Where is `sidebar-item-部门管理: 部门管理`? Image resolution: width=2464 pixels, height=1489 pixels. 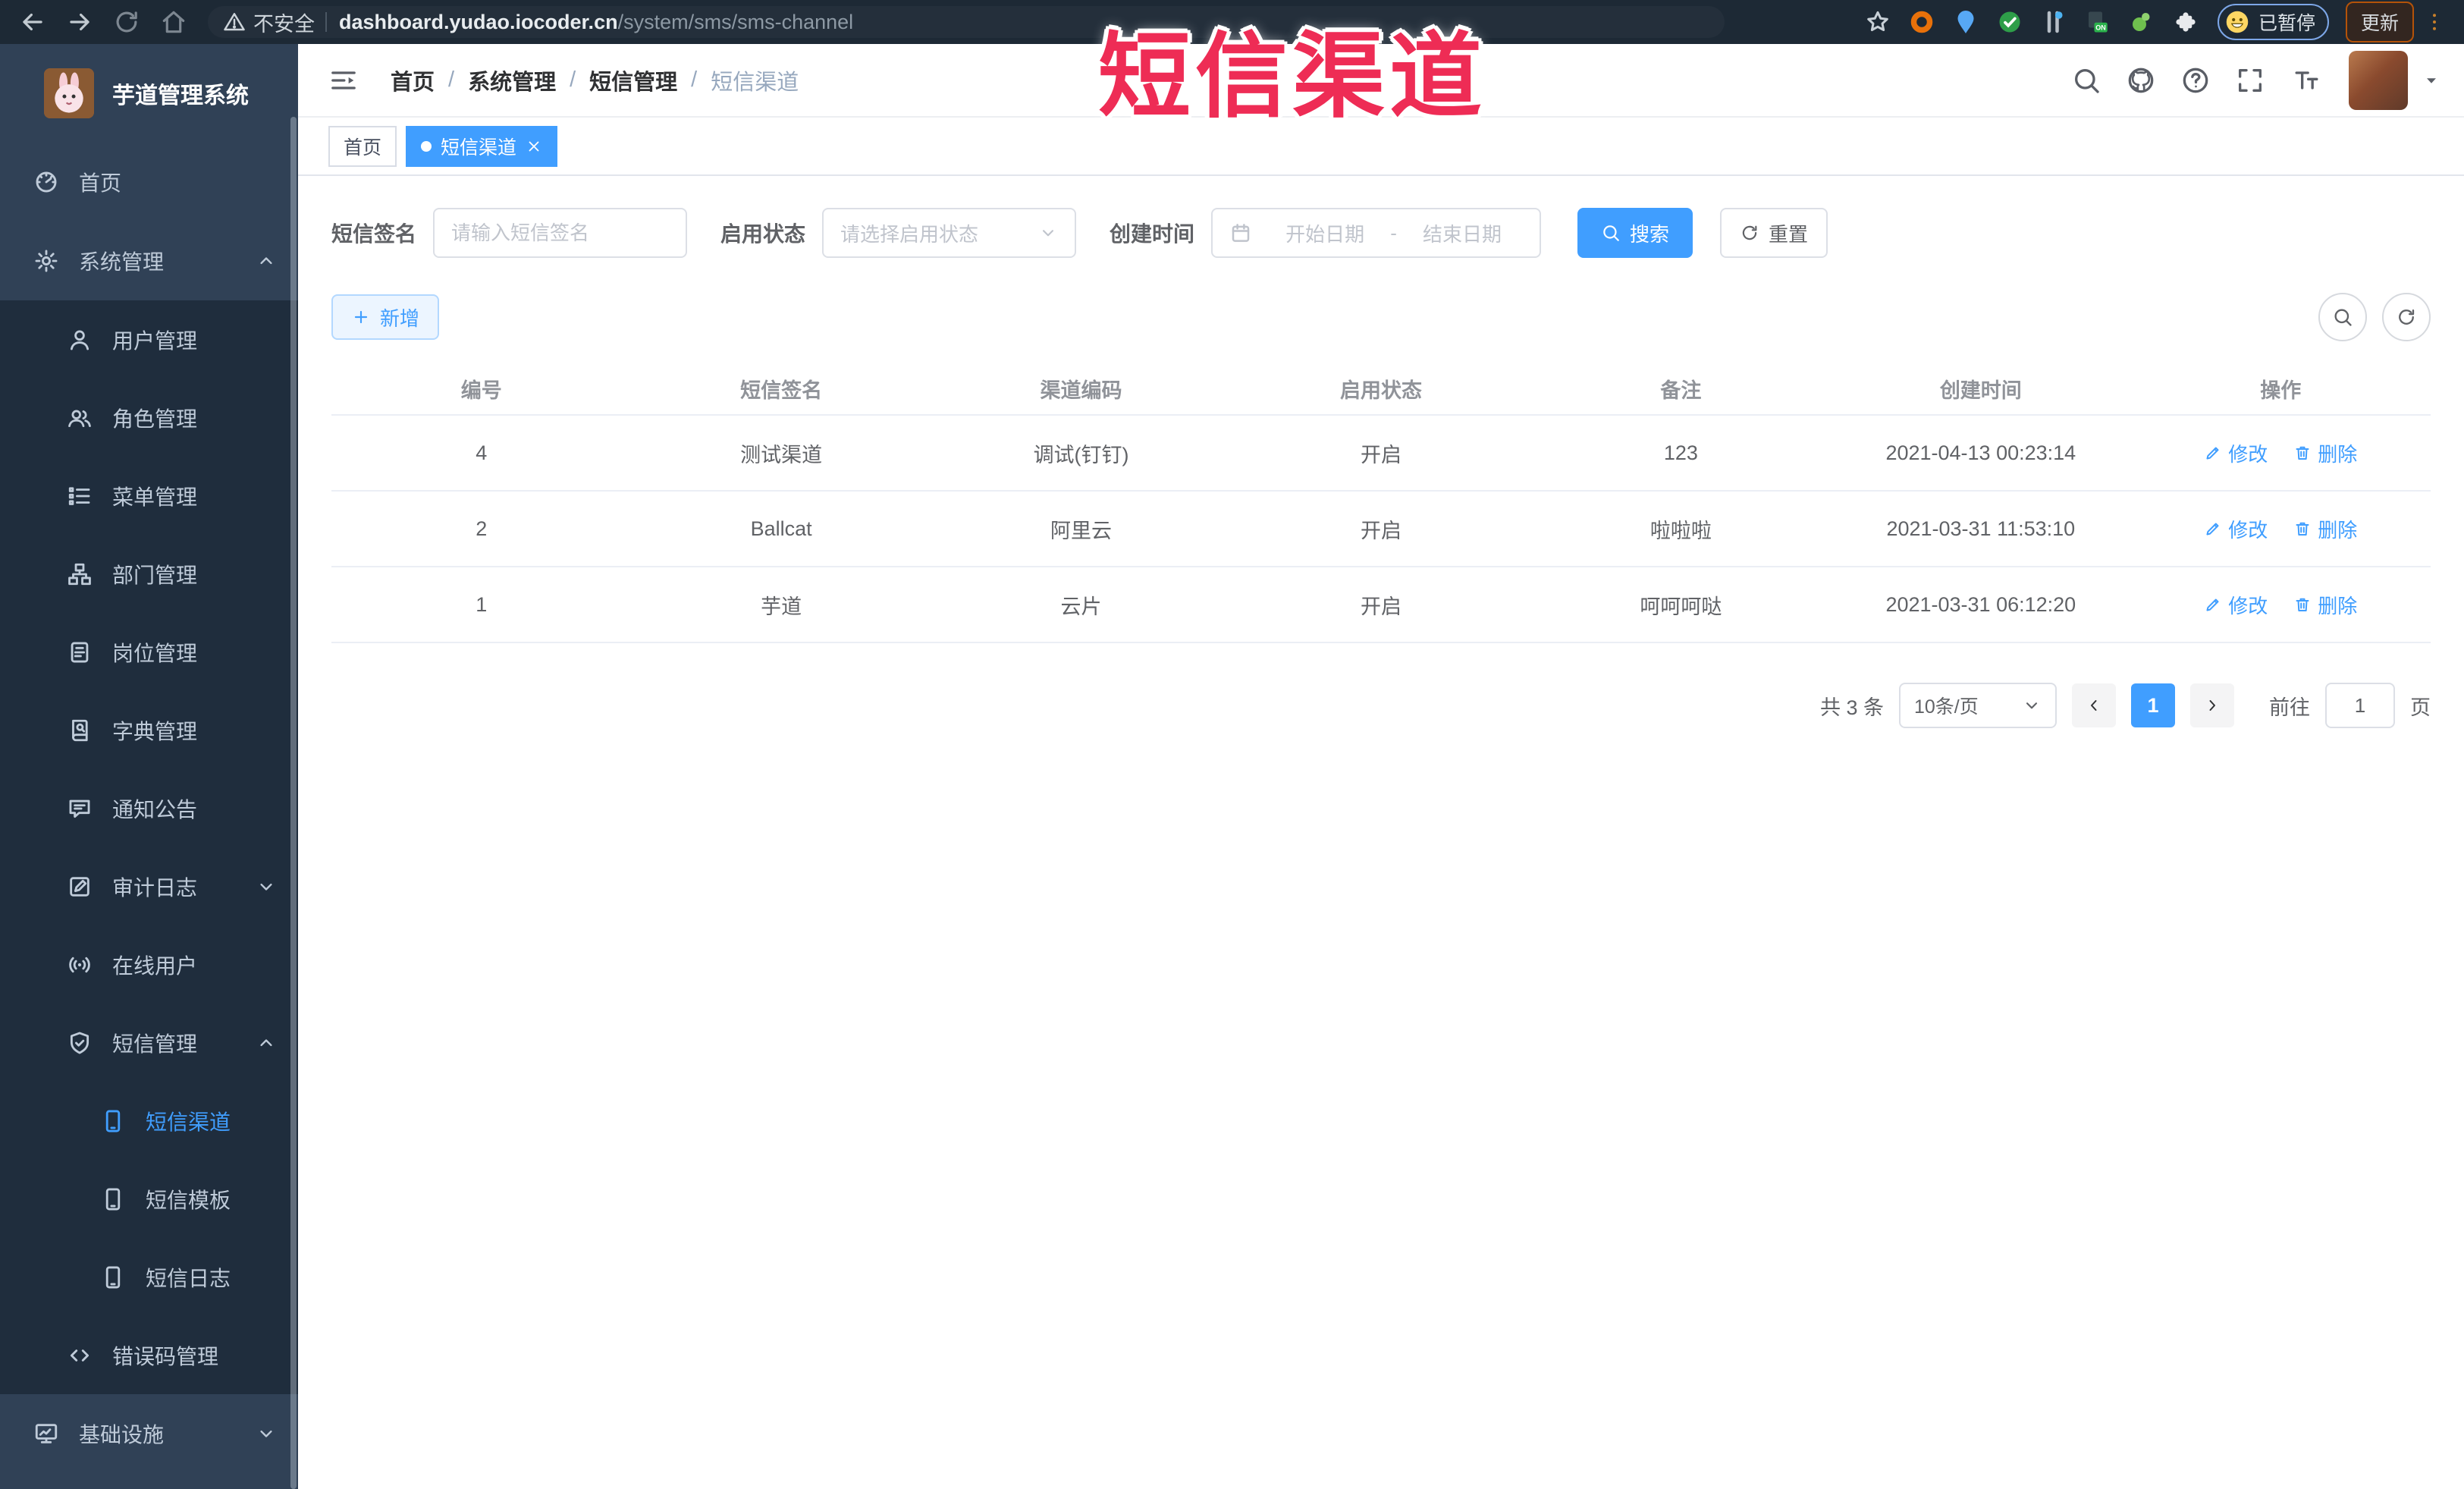
sidebar-item-部门管理: 部门管理 is located at coordinates (149, 574).